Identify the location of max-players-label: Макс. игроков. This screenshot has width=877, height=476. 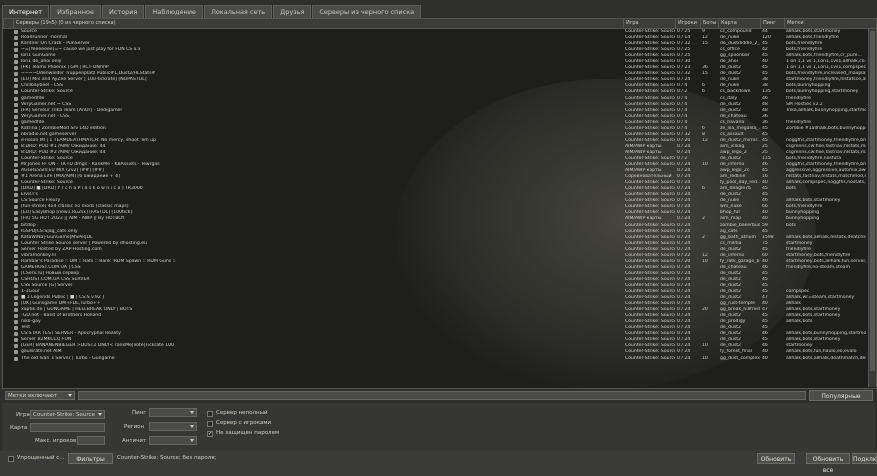
(56, 441).